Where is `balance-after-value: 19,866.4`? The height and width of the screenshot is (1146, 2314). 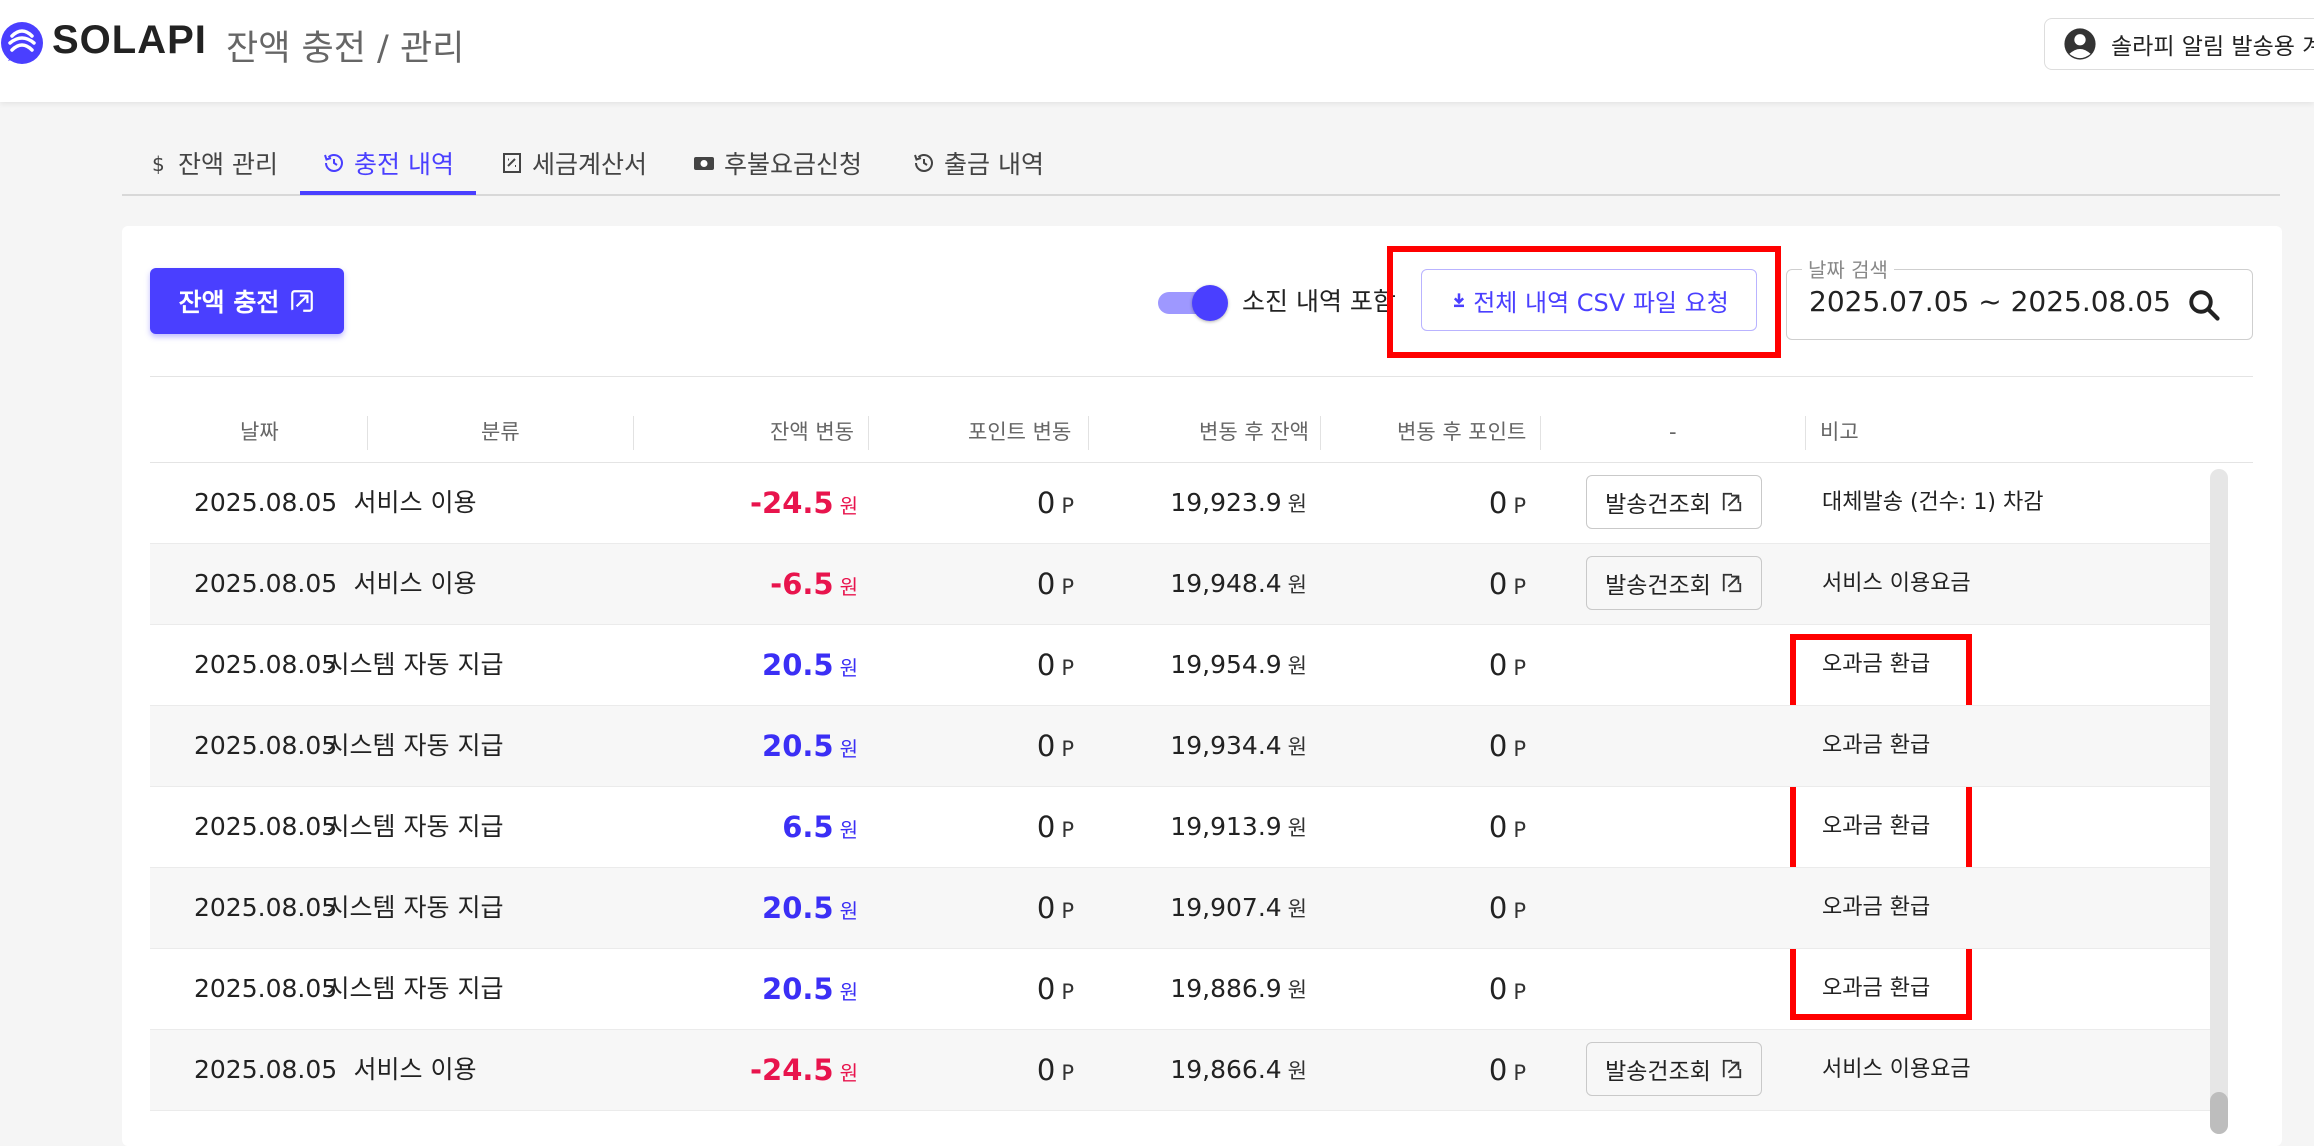
balance-after-value: 19,866.4 is located at coordinates (1226, 1069).